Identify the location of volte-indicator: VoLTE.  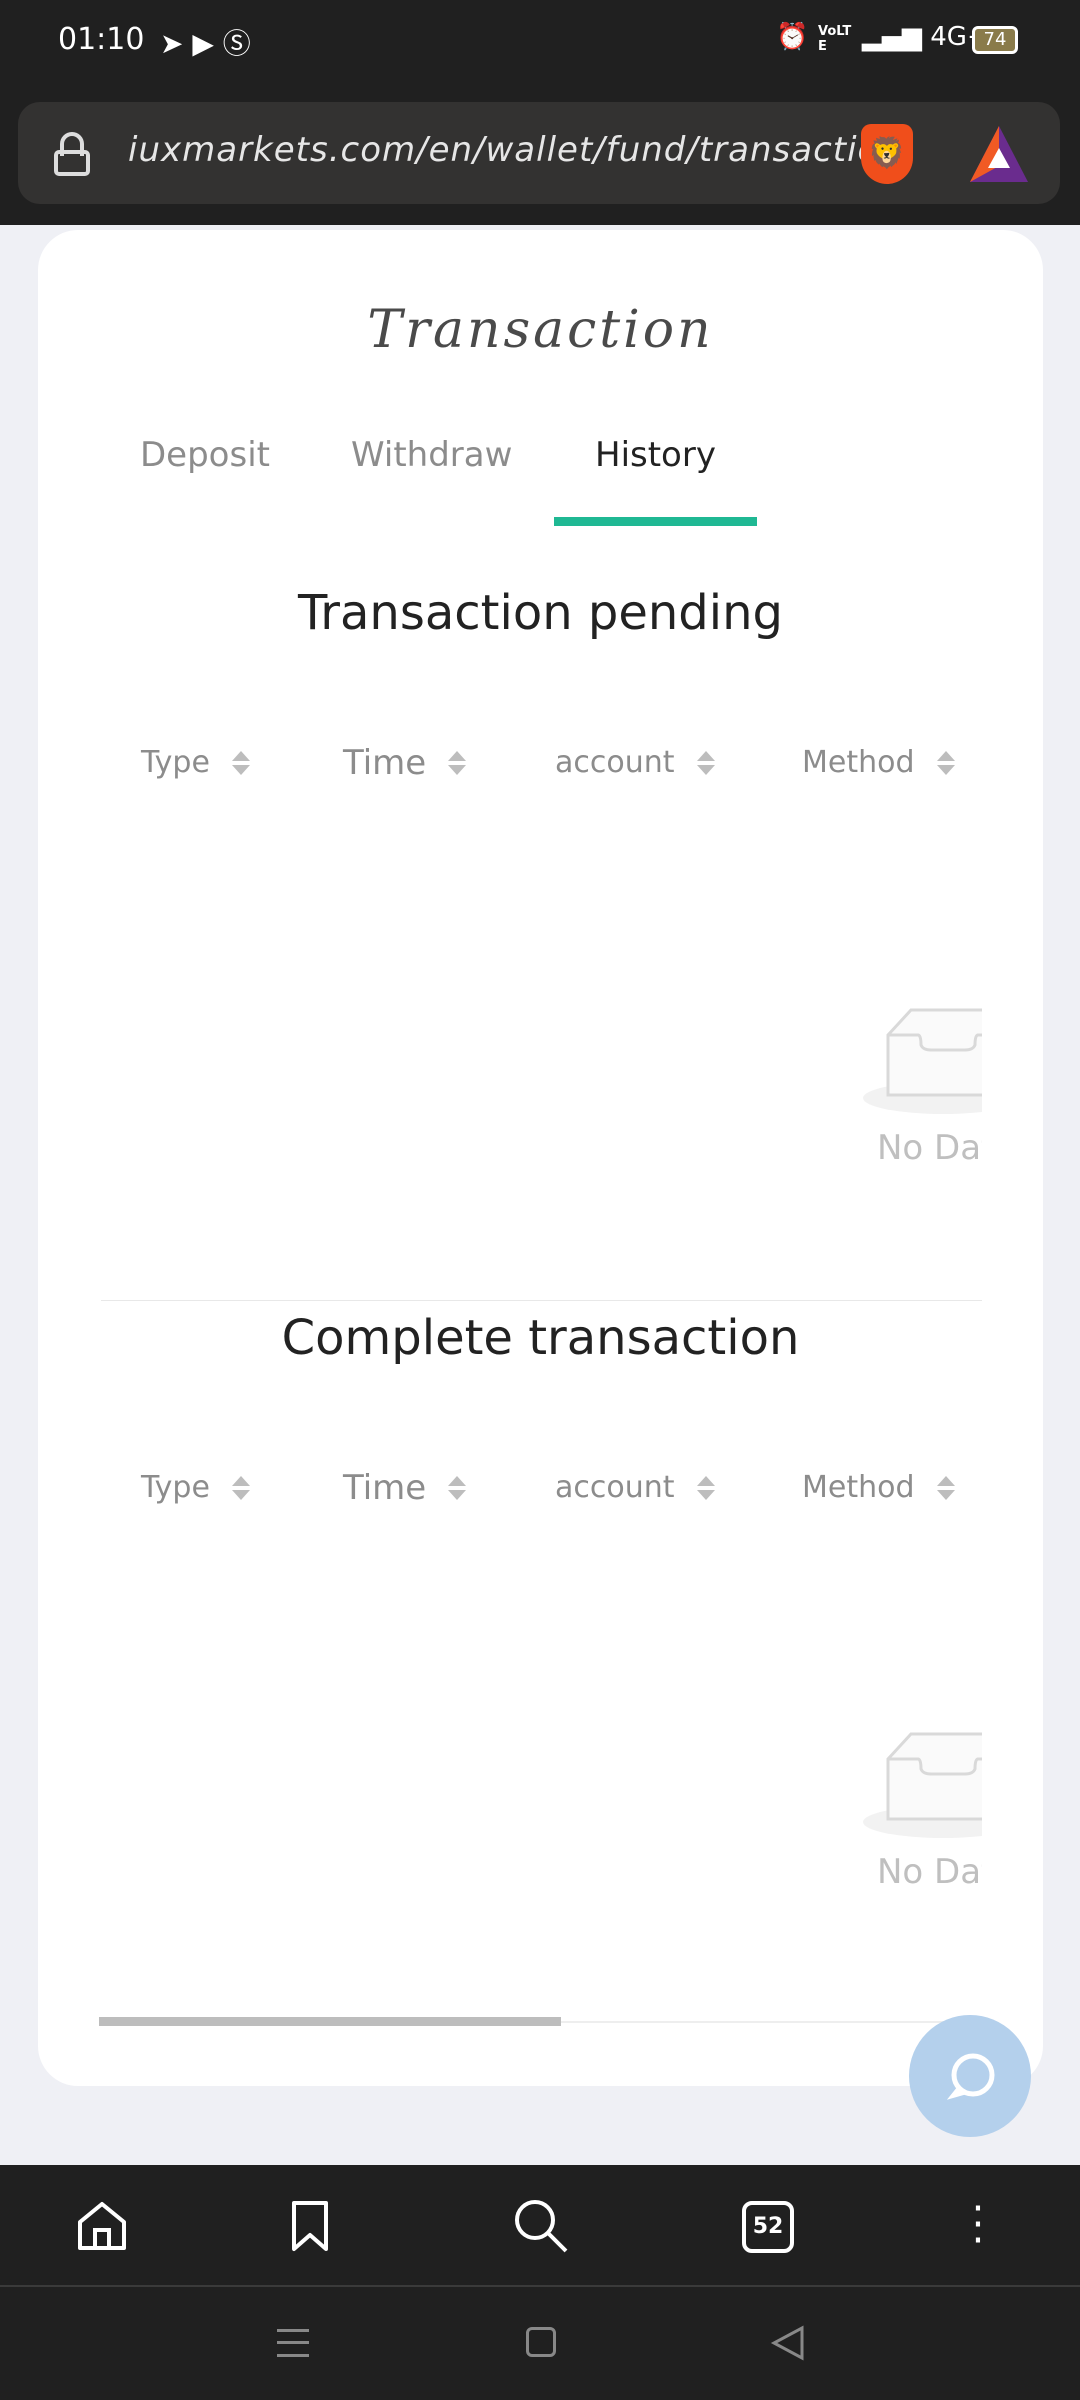
(835, 39).